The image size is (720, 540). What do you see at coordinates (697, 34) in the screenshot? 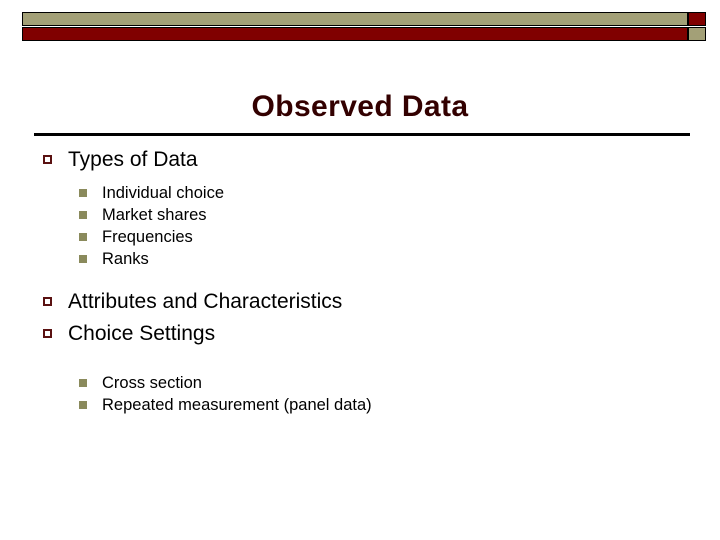
I see `banner-square-bottom-right` at bounding box center [697, 34].